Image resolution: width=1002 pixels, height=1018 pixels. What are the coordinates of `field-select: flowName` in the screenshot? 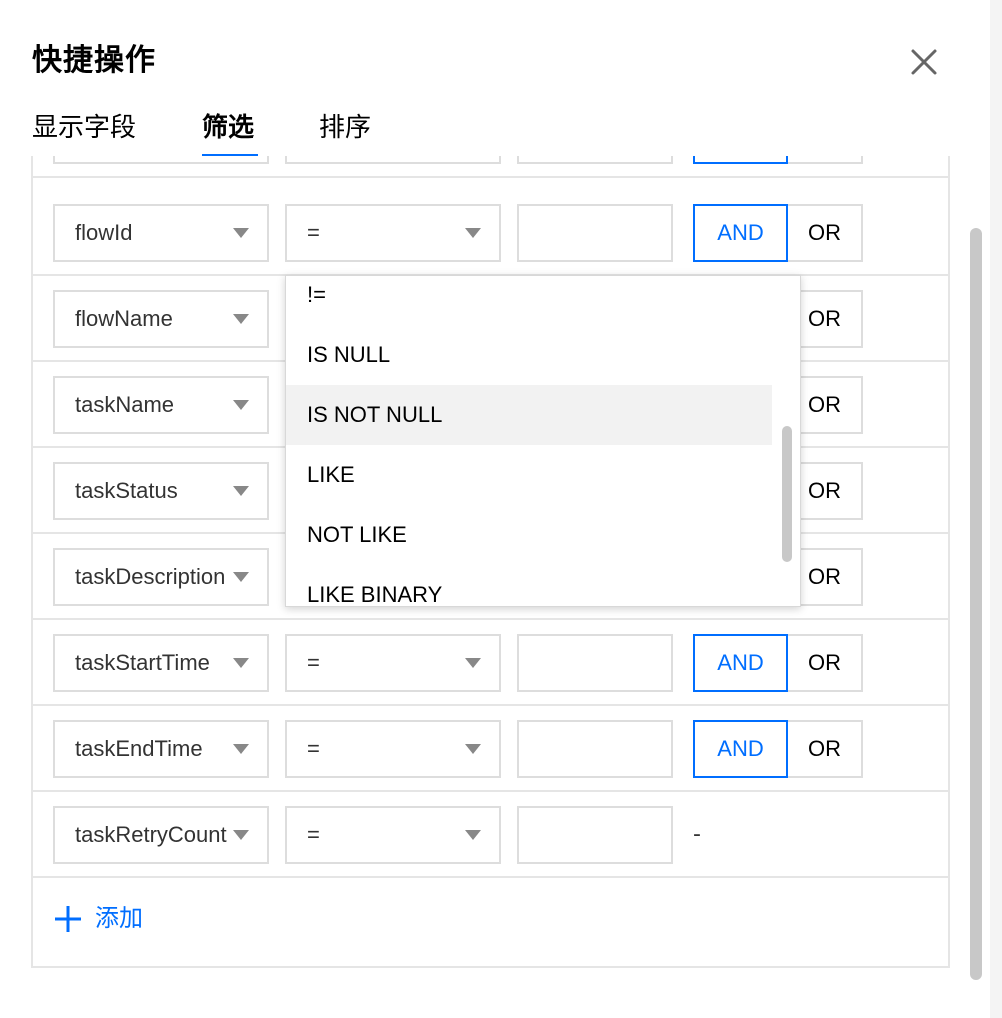 It's located at (161, 319).